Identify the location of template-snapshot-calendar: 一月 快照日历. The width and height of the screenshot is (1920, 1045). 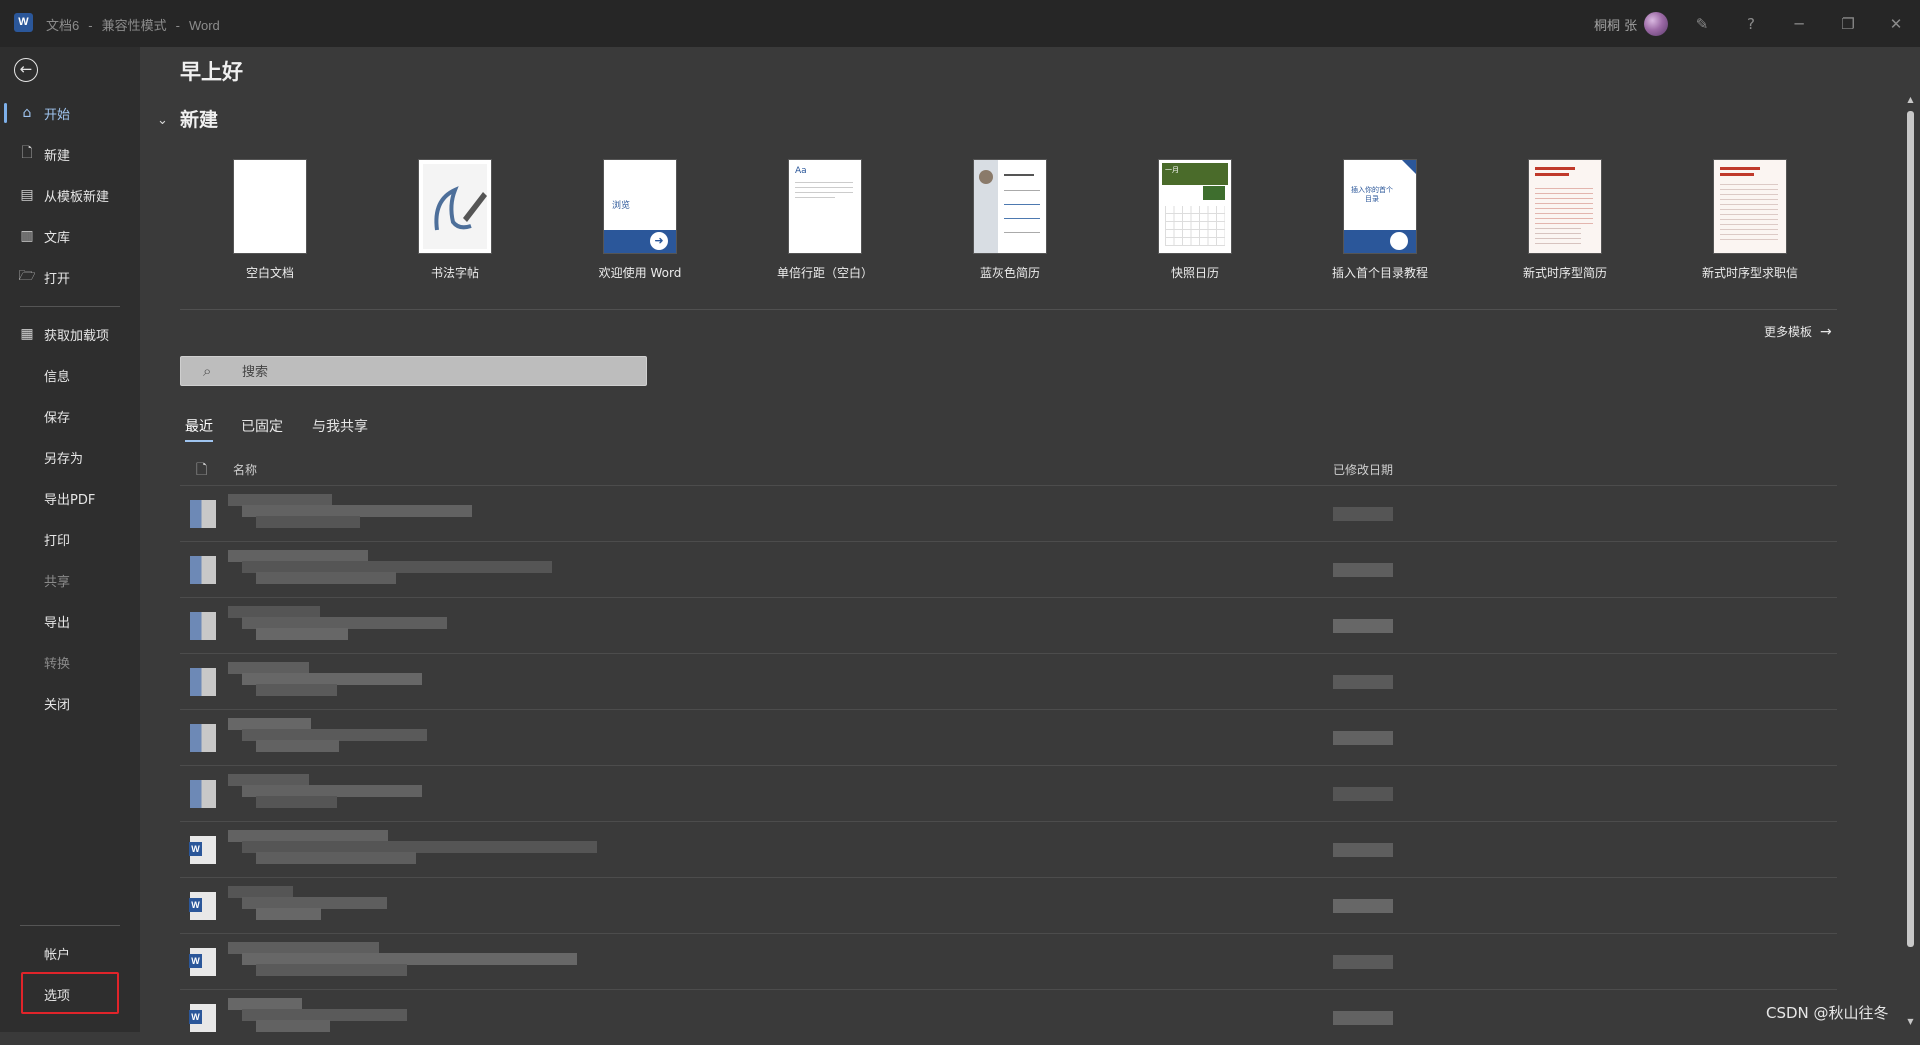
(1195, 222).